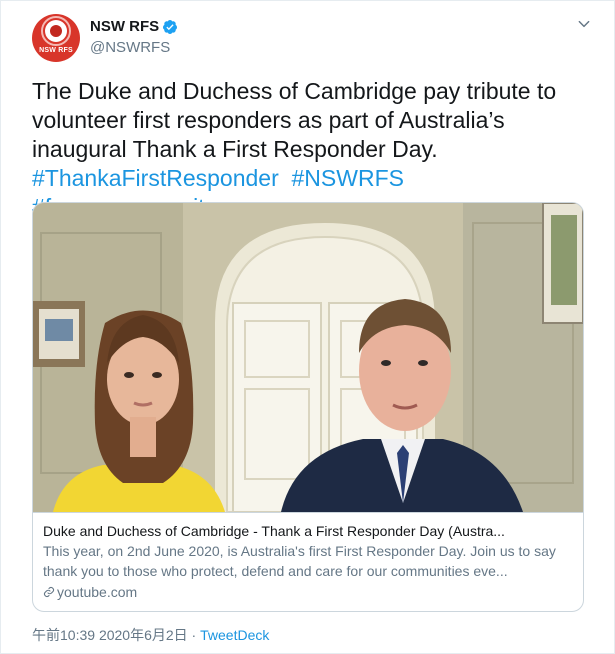  What do you see at coordinates (155, 178) in the screenshot?
I see `hashtag-link: #ThankaFirstResponder` at bounding box center [155, 178].